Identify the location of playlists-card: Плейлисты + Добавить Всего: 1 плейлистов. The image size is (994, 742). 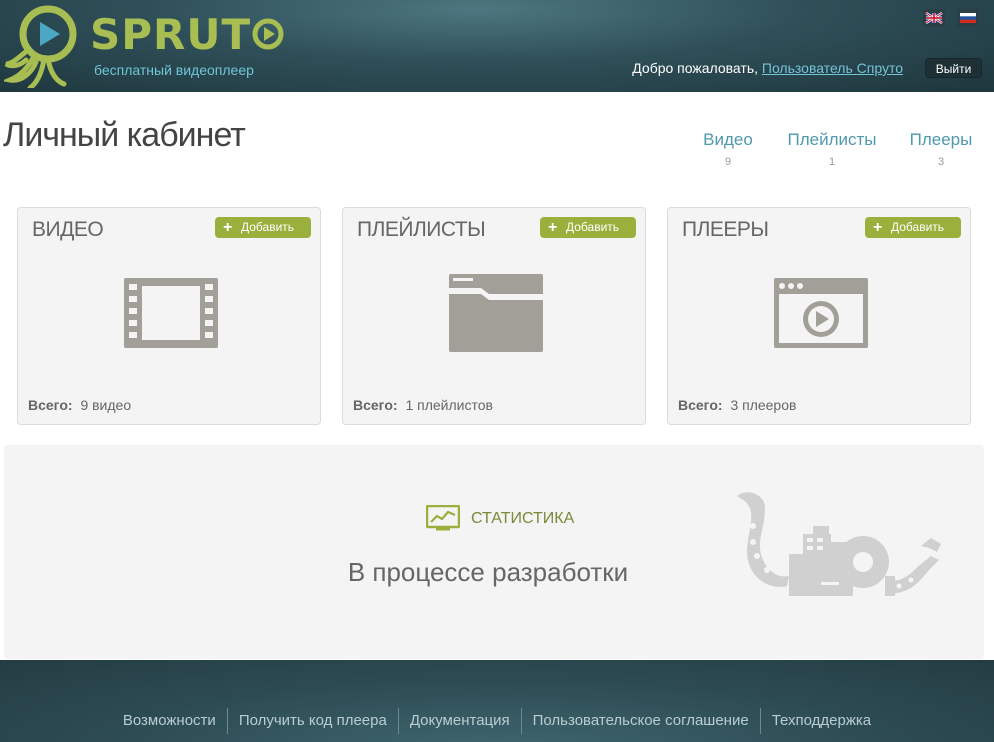
(494, 316).